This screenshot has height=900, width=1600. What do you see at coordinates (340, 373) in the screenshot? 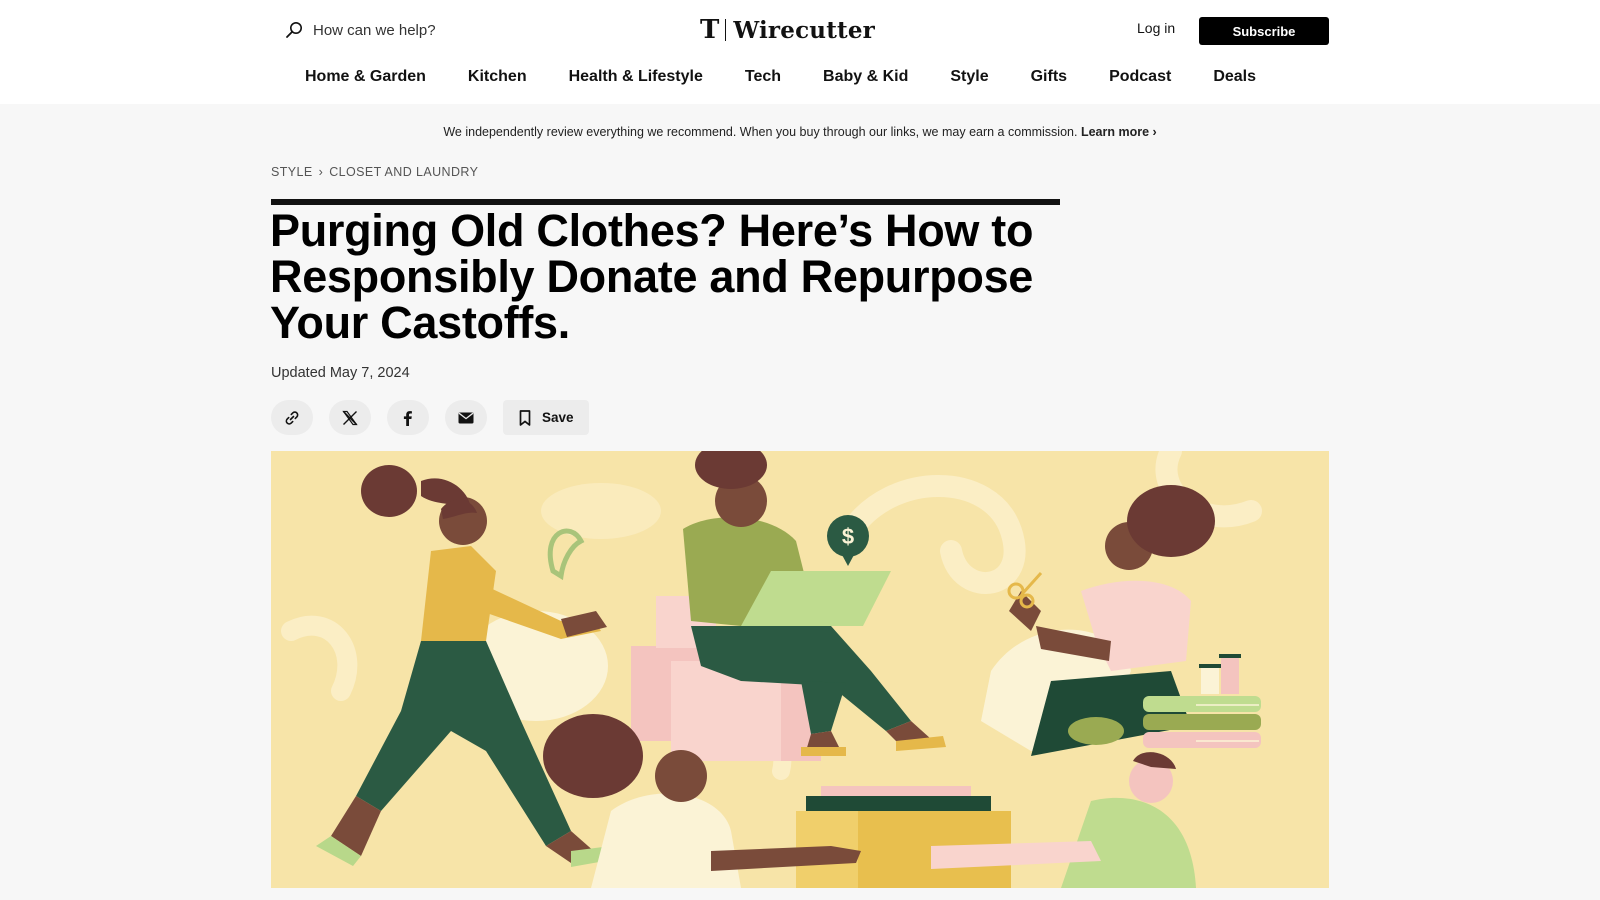
I see `updated-date: Updated May 7, 2024` at bounding box center [340, 373].